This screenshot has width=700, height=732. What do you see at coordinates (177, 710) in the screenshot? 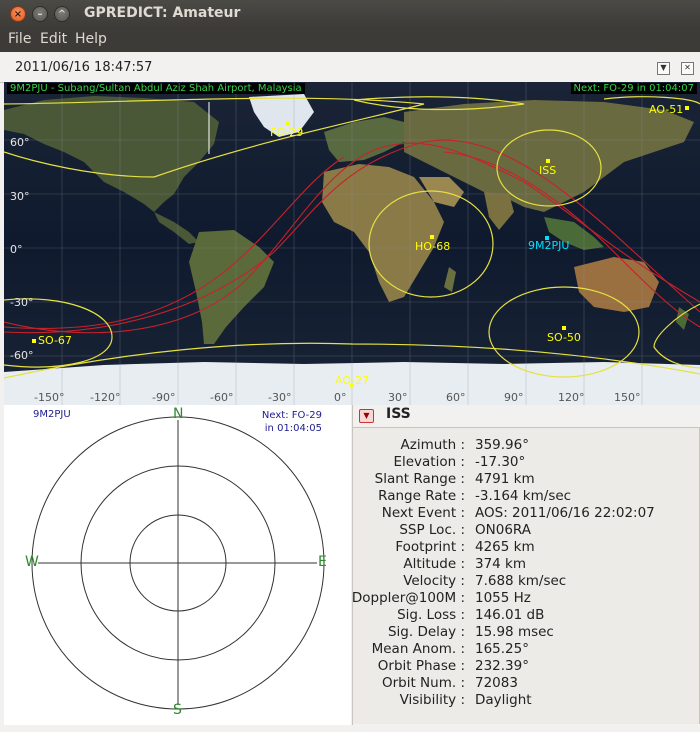
I see `polar-dir-s: S` at bounding box center [177, 710].